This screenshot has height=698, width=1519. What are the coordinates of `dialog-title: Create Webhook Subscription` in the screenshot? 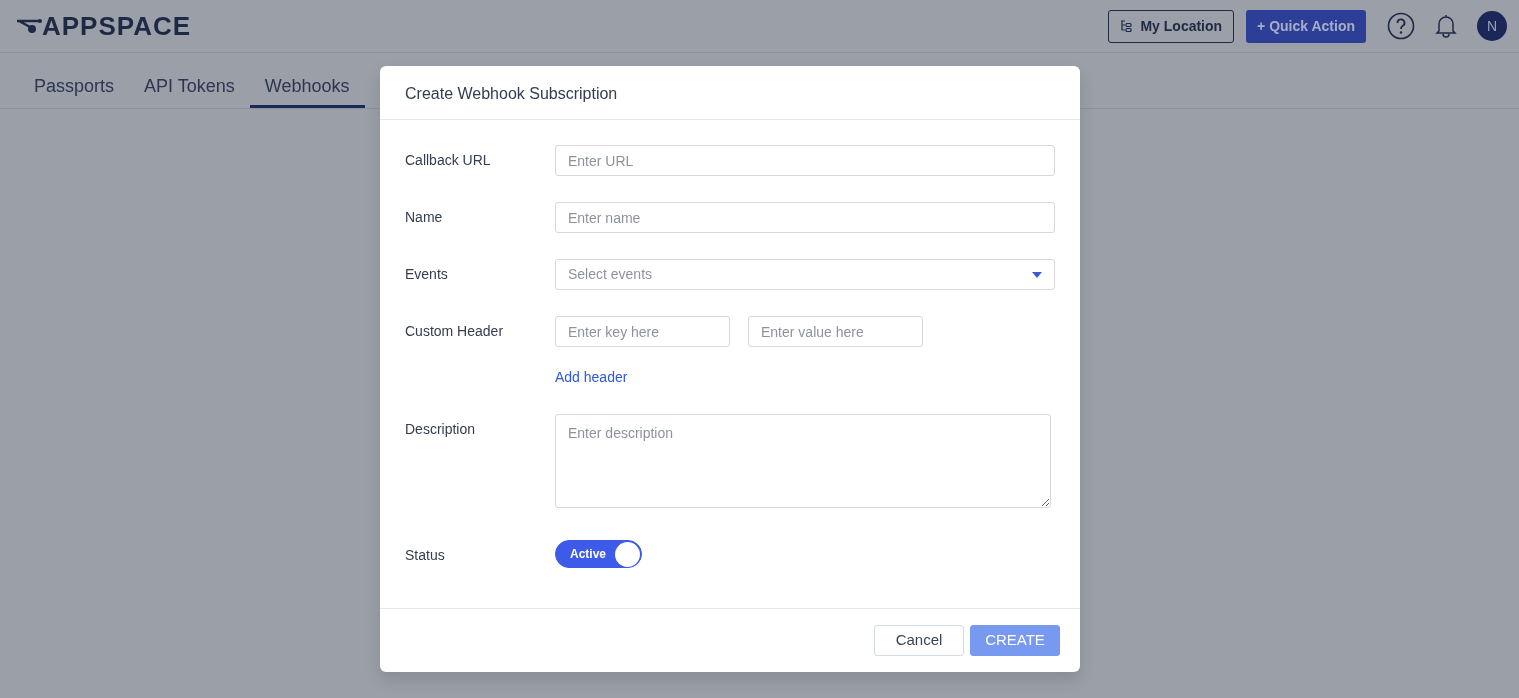 It's located at (730, 93).